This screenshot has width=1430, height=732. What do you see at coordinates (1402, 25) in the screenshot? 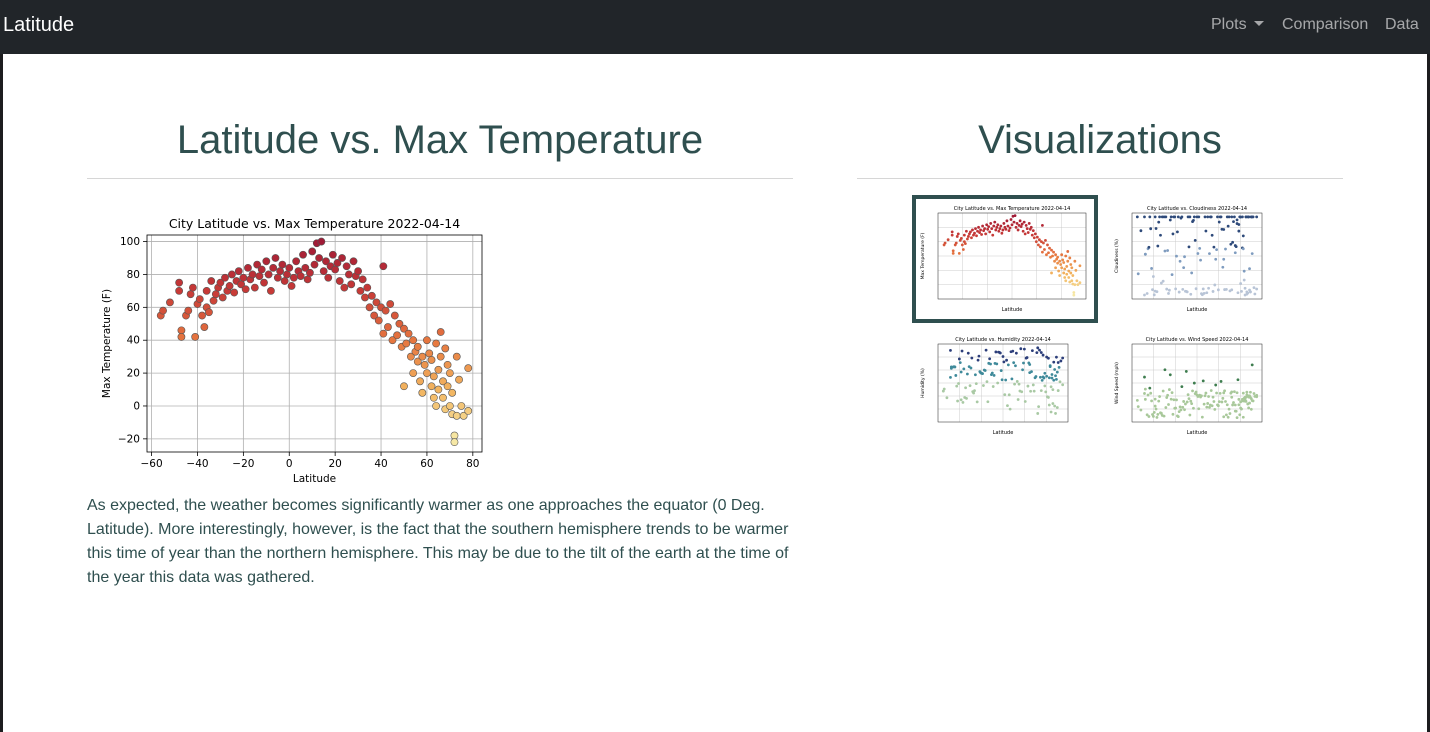
I see `nav-data-link: Data` at bounding box center [1402, 25].